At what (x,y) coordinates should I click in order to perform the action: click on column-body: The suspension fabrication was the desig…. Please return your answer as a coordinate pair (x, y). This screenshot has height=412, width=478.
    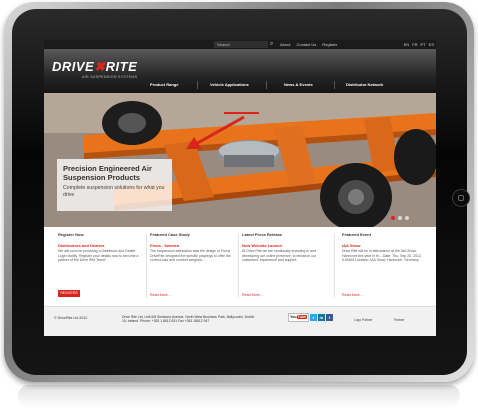
    Looking at the image, I should click on (190, 256).